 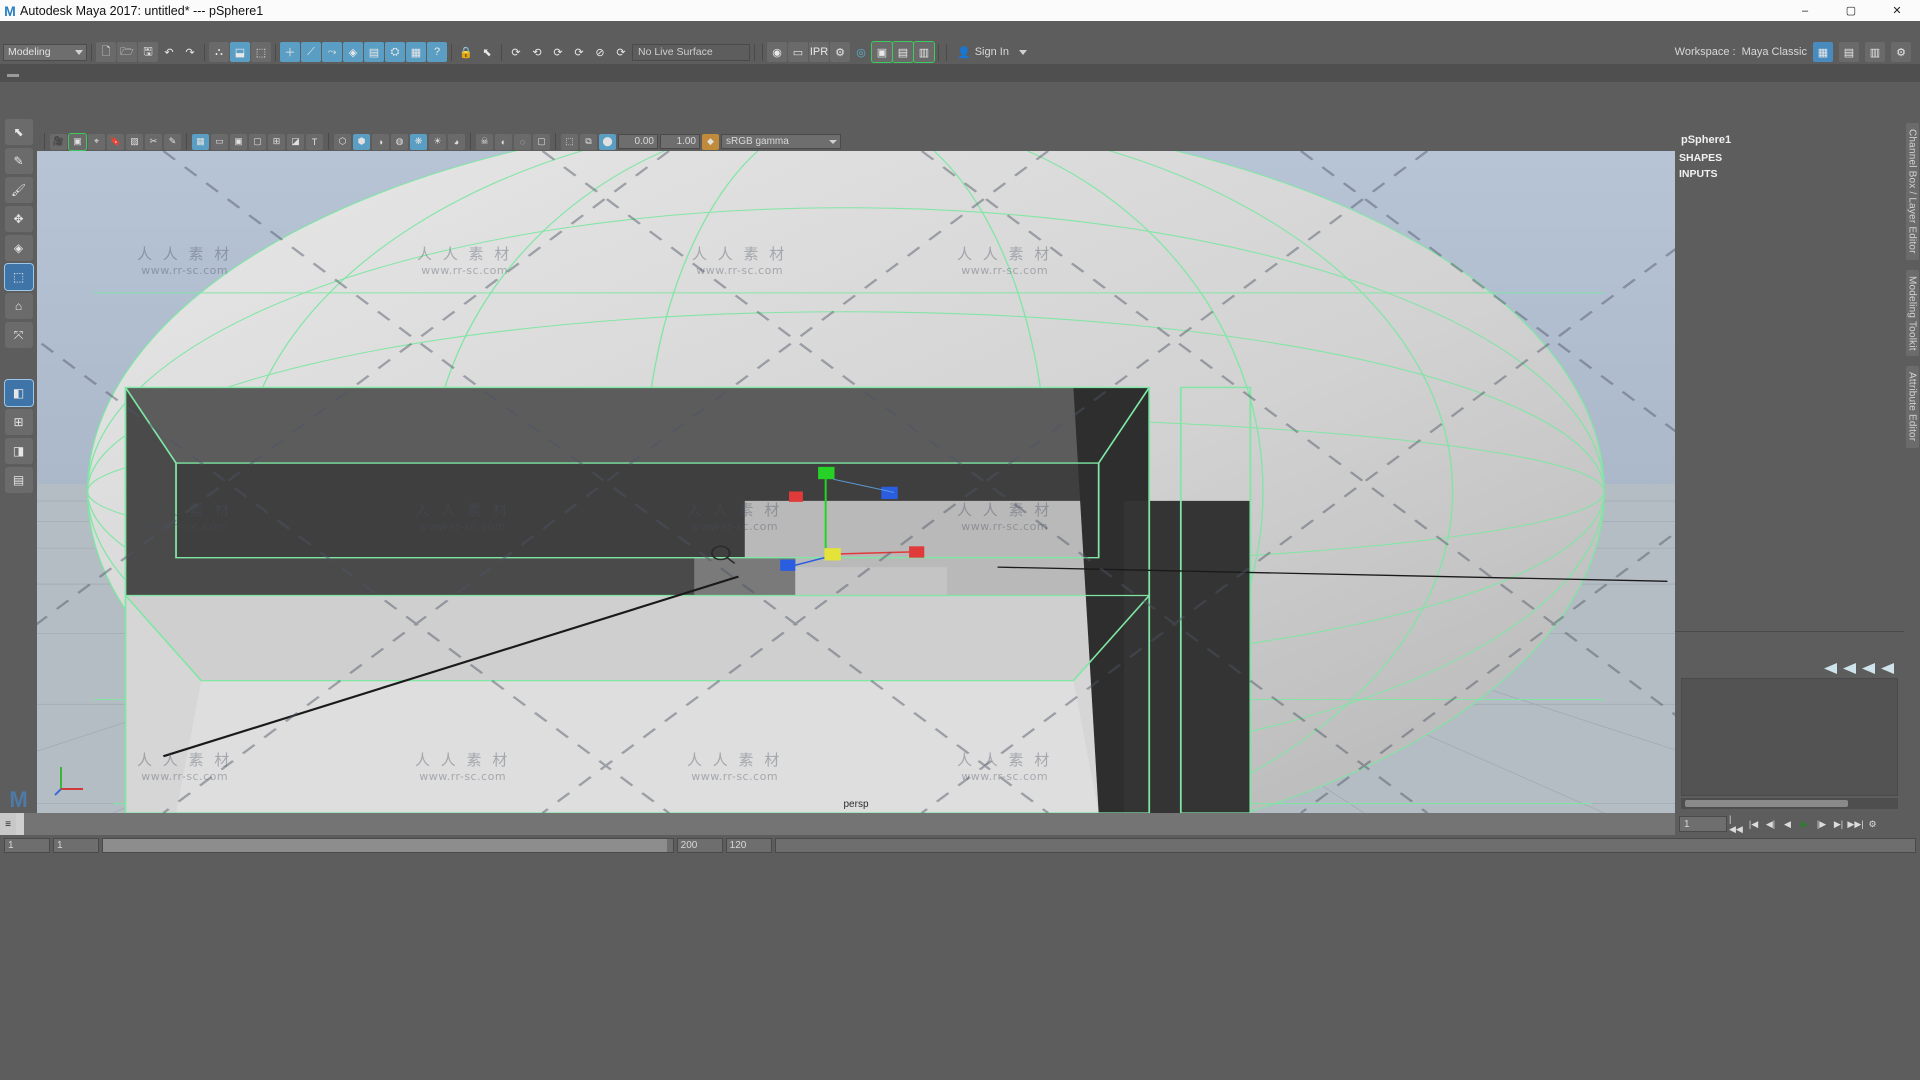 What do you see at coordinates (1855, 824) in the screenshot?
I see `go-to-end-icon: ▶▶|` at bounding box center [1855, 824].